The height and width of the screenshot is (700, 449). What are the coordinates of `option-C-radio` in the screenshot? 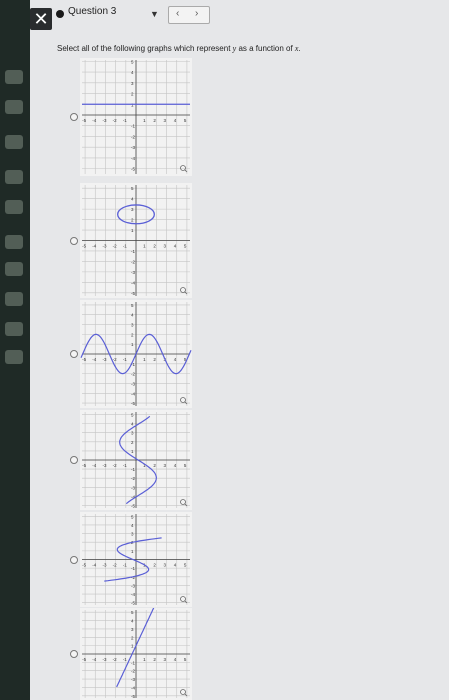 It's located at (74, 354).